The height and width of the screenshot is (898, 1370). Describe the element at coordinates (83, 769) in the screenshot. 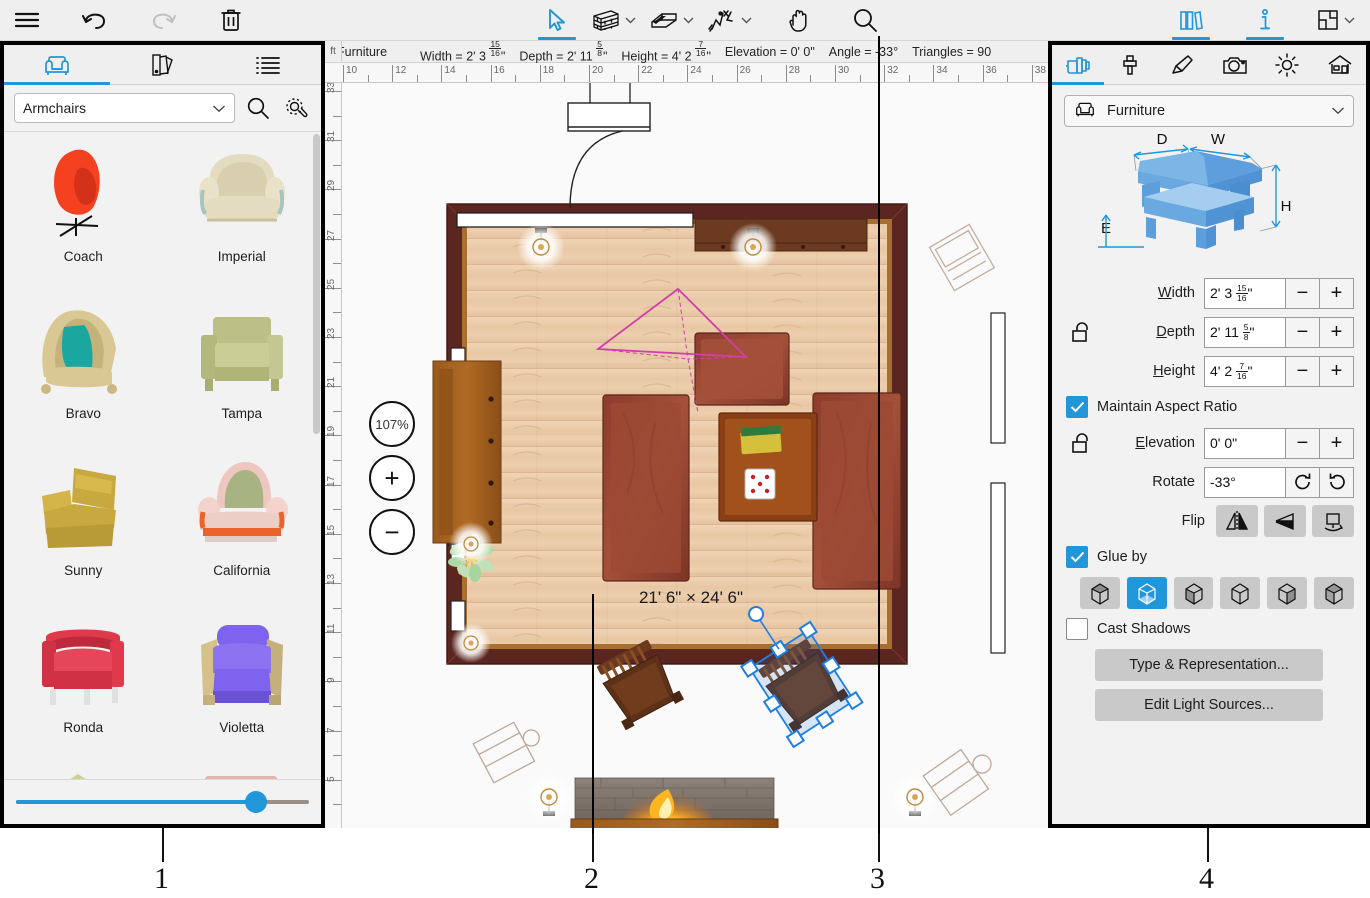

I see `catalog-item-partial-left` at that location.